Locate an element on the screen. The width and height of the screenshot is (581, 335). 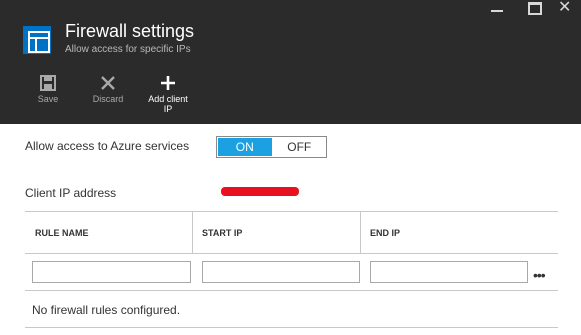
empty-message: No firewall rules configured. is located at coordinates (106, 310).